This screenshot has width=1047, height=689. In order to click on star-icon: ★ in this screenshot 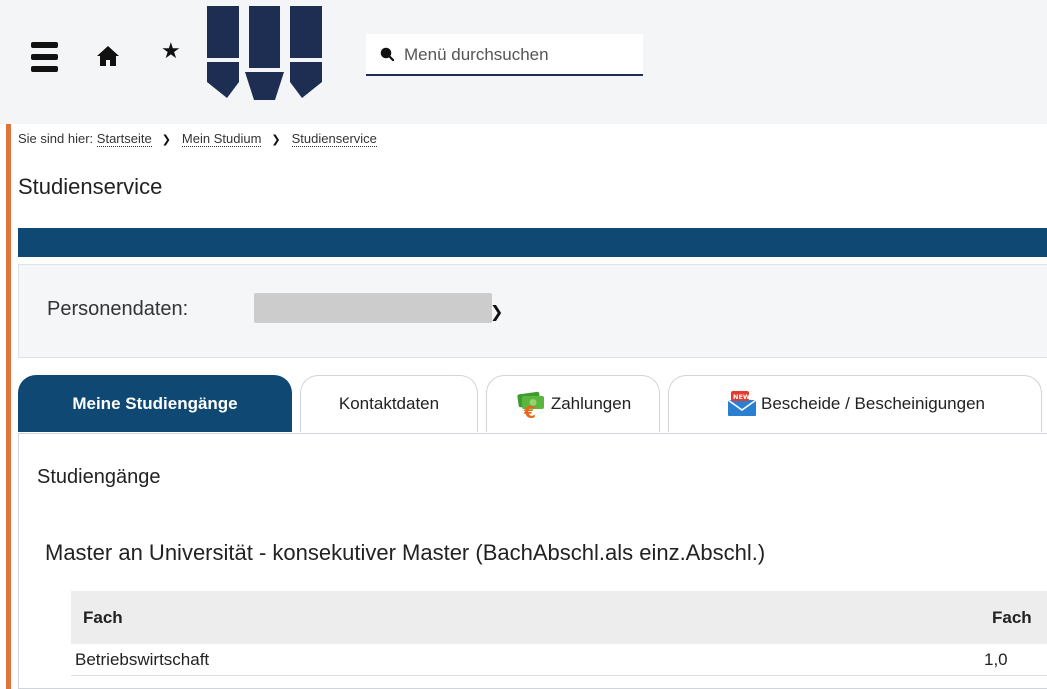, I will do `click(171, 51)`.